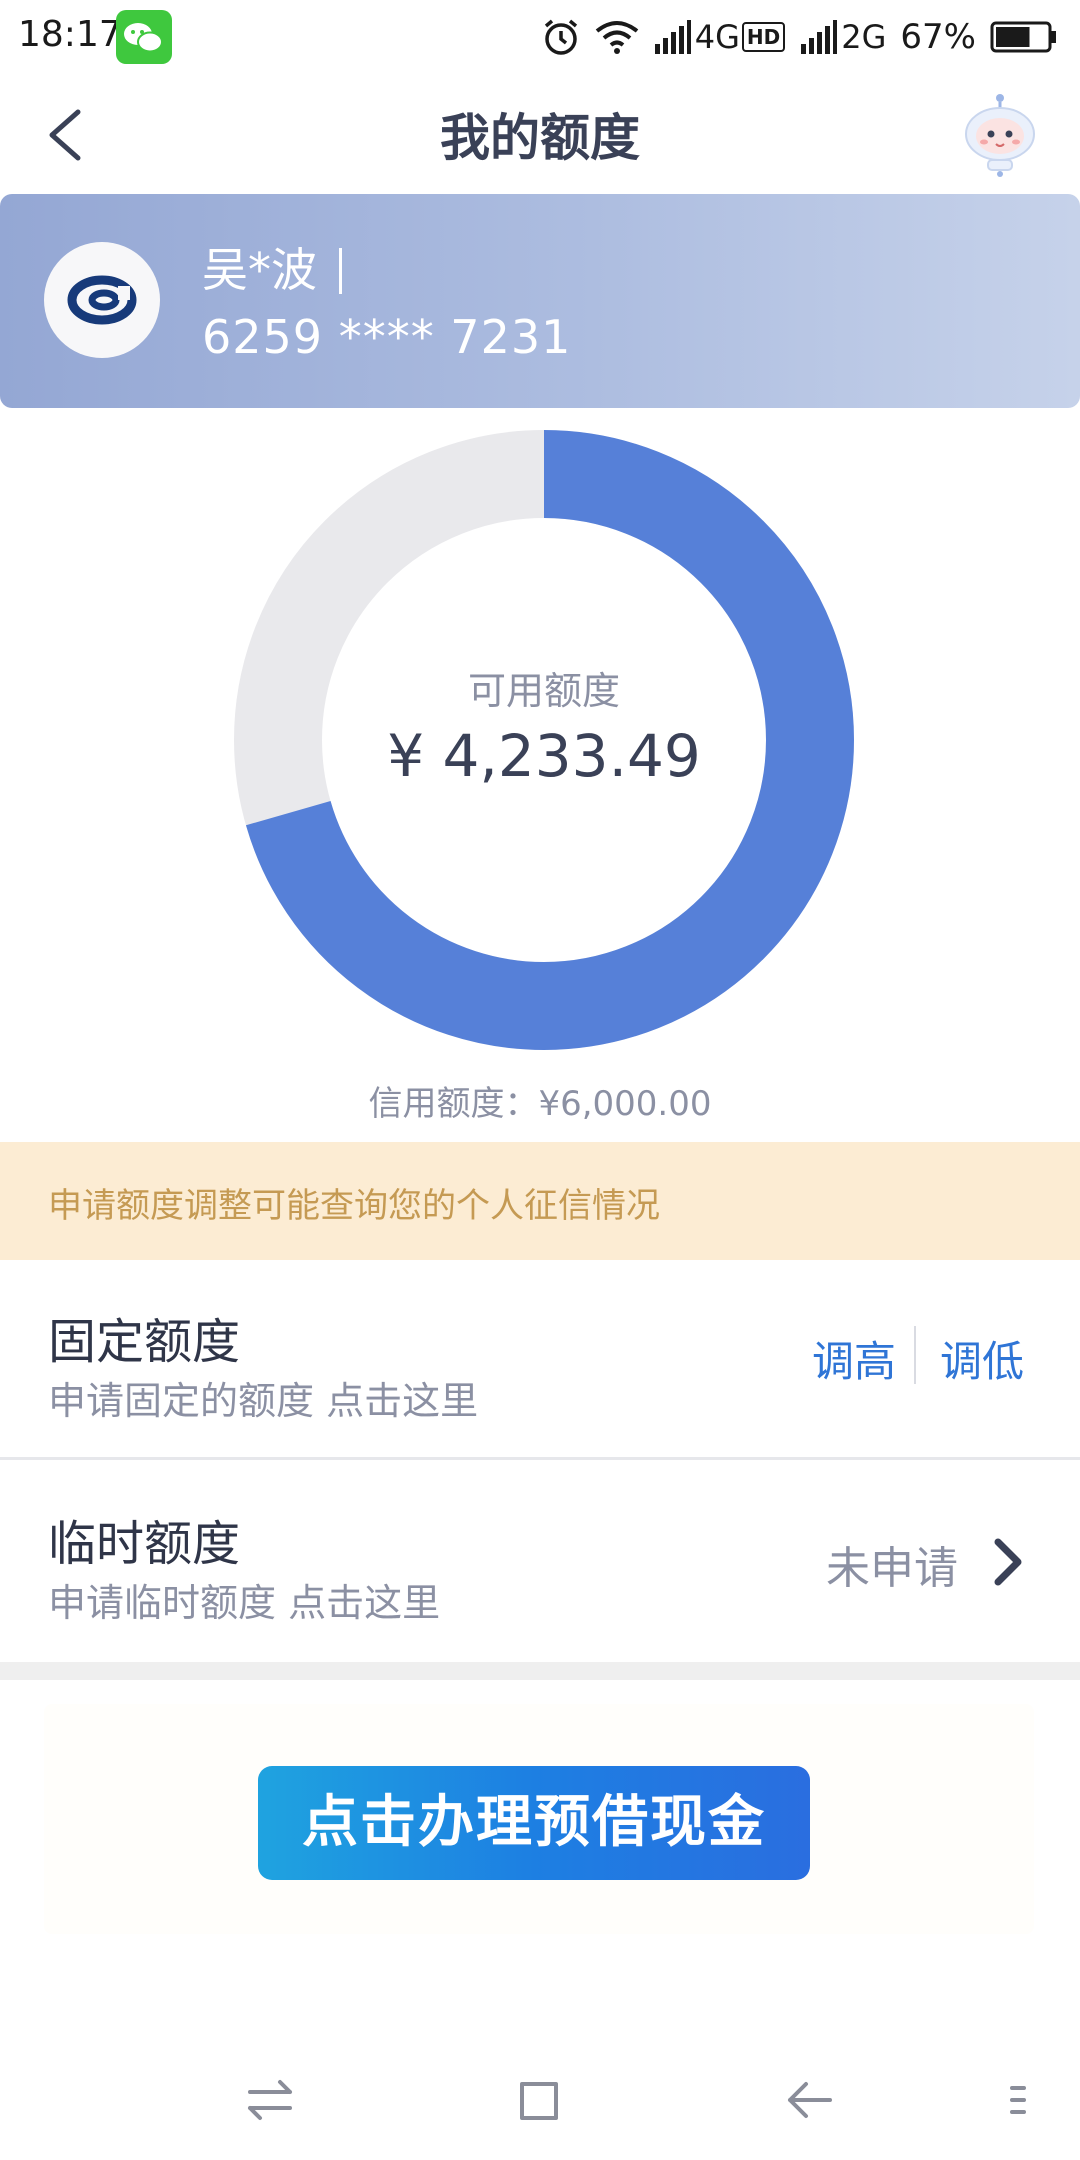 The image size is (1080, 2160). Describe the element at coordinates (540, 138) in the screenshot. I see `page-title: 我的额度` at that location.